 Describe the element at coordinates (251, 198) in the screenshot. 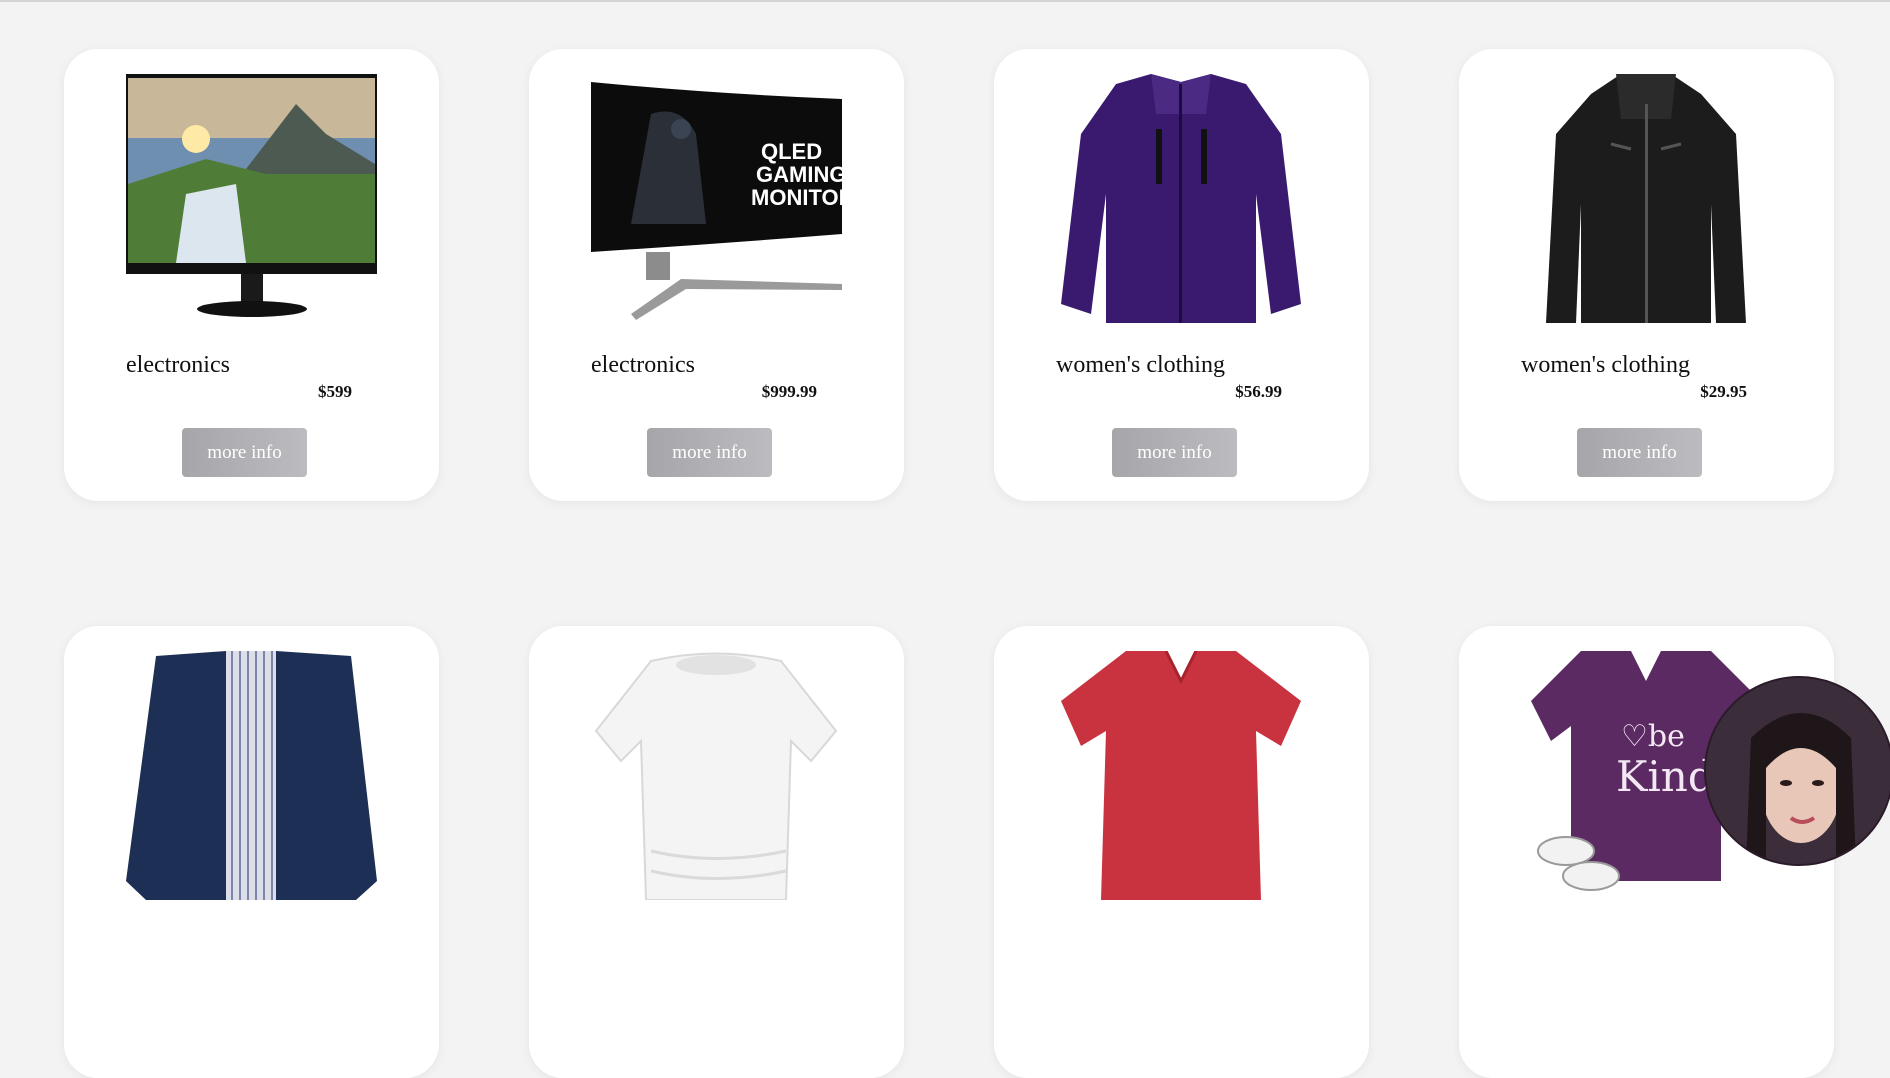

I see `monitor-landscape-icon` at that location.